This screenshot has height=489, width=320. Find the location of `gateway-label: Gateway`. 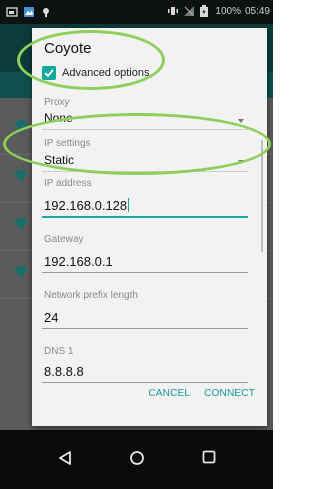

gateway-label: Gateway is located at coordinates (64, 239).